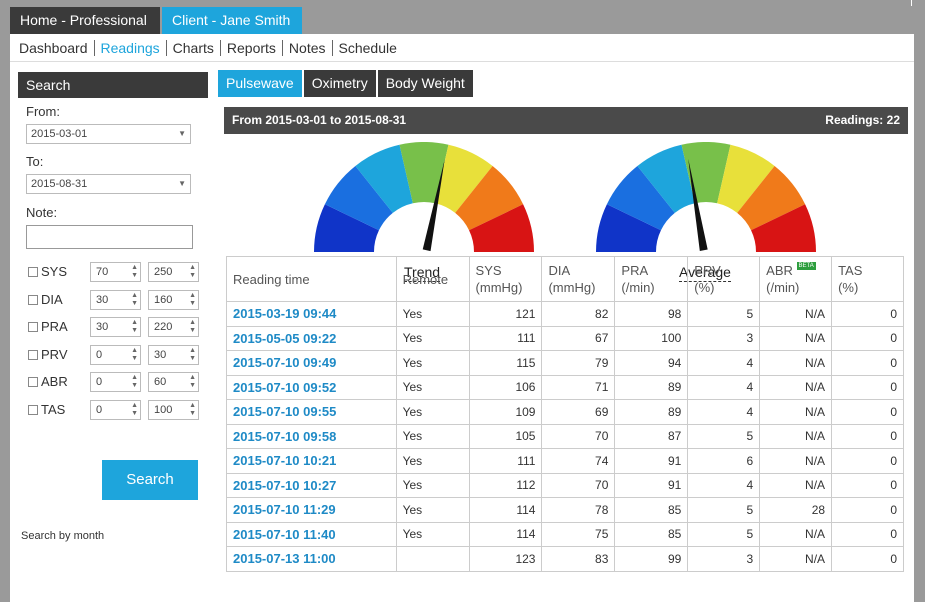 The image size is (925, 602). Describe the element at coordinates (115, 355) in the screenshot. I see `prv-min-stepper: 0 ▲ ▼` at that location.